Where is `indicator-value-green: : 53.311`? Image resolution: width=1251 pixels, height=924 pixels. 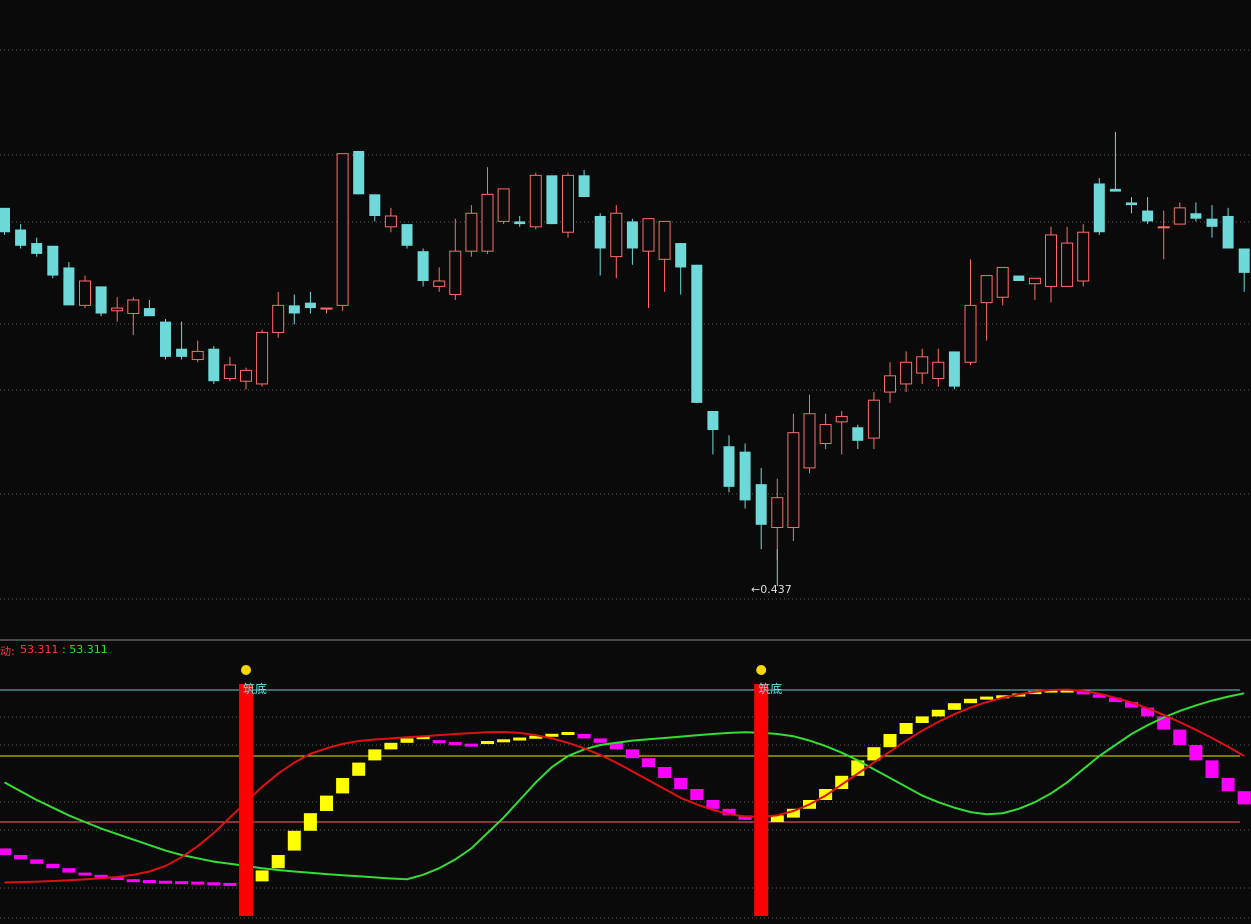
indicator-value-green: : 53.311 is located at coordinates (85, 649).